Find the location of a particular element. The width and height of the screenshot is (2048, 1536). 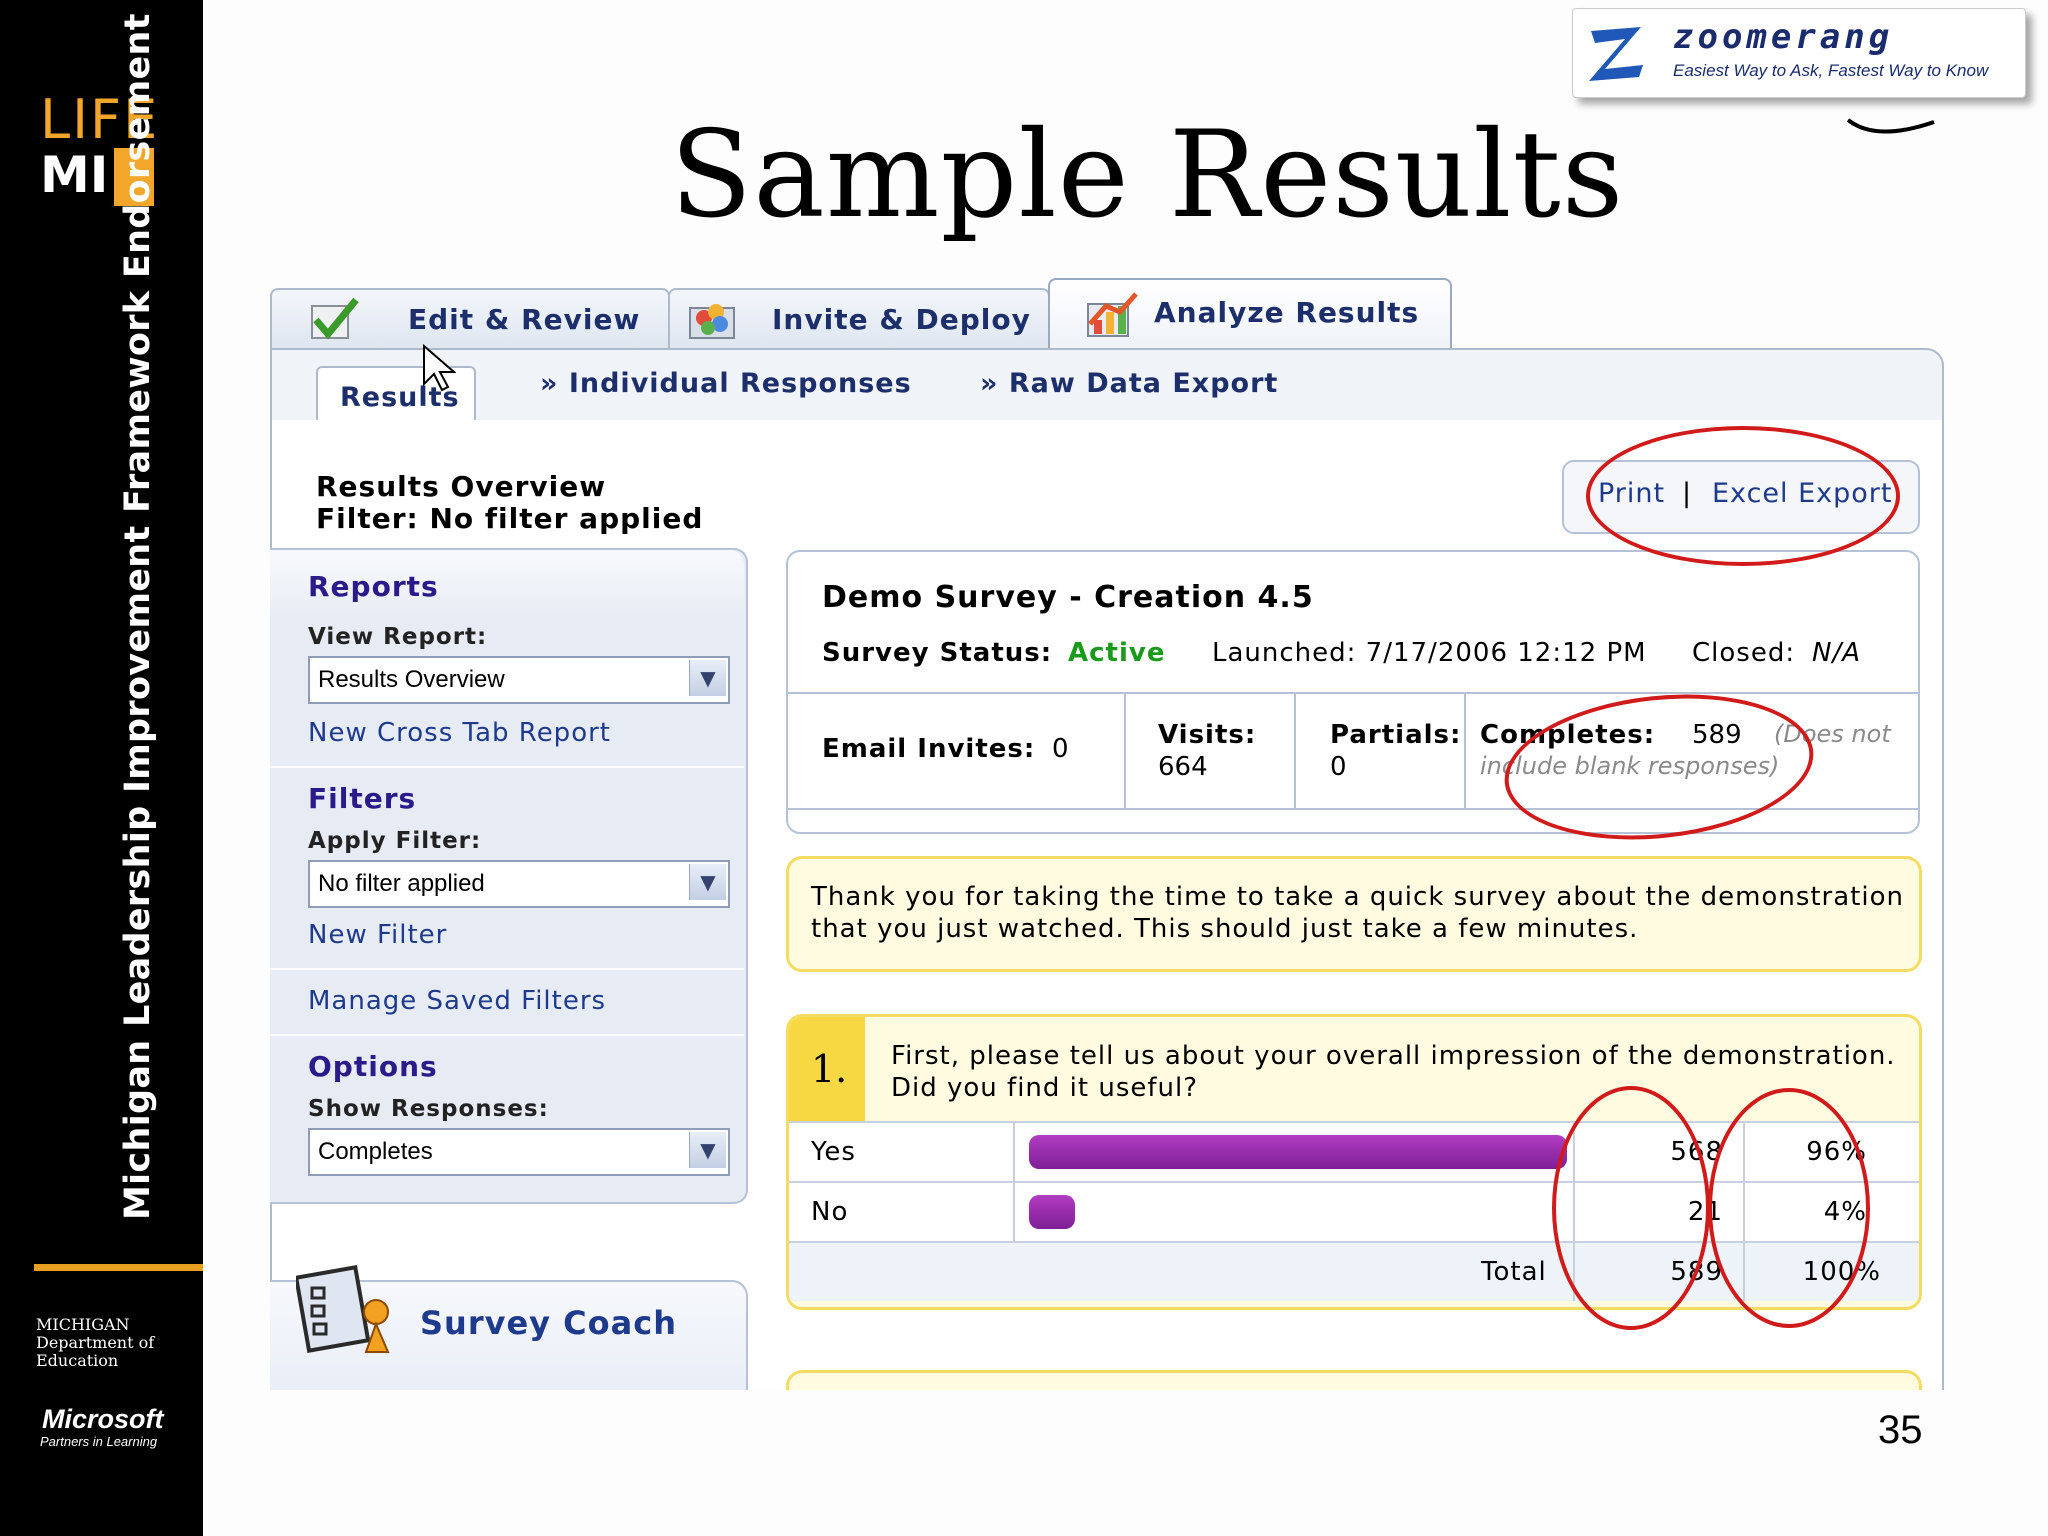

new-cross-tab-report-link: New Cross Tab Report is located at coordinates (459, 733).